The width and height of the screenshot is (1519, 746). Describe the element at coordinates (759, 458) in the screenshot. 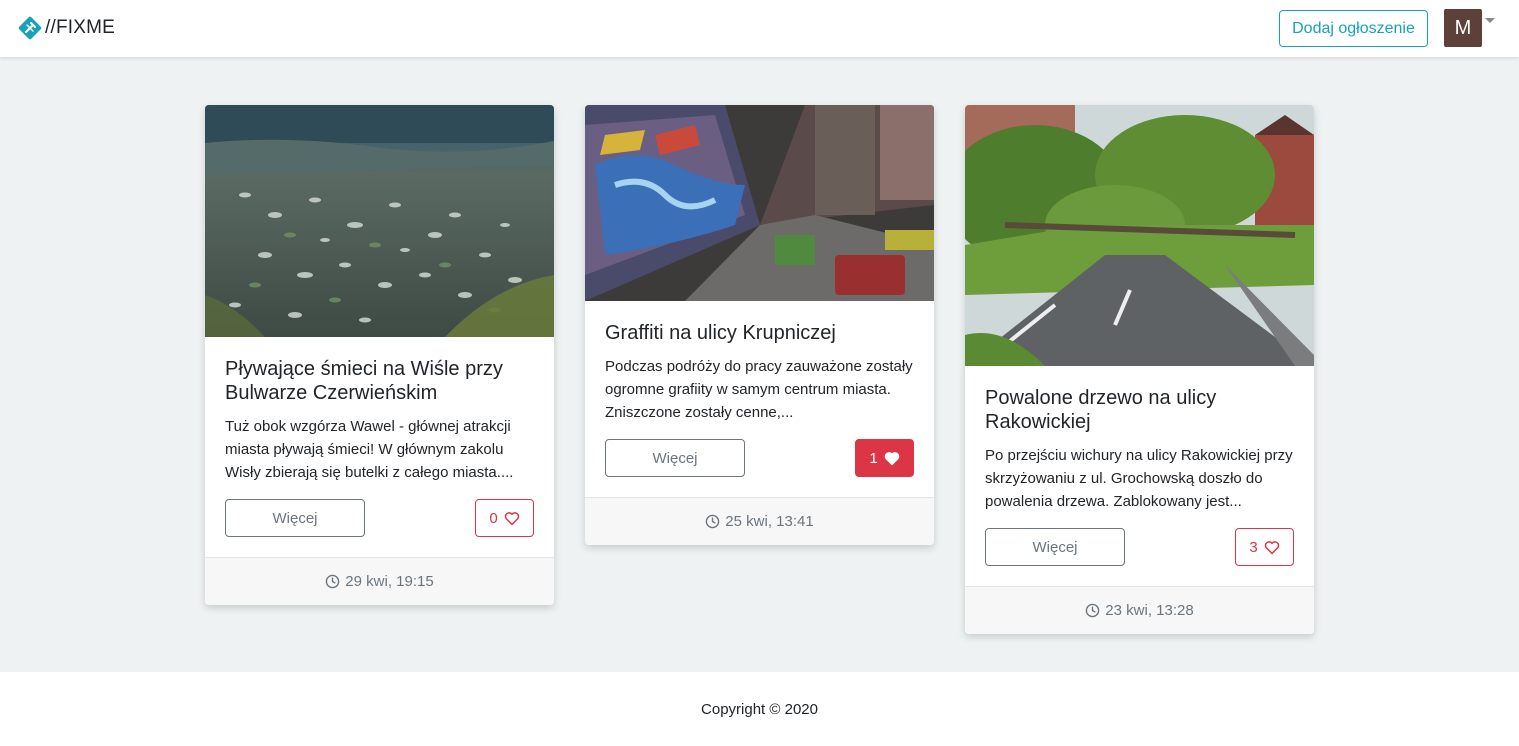

I see `card-actions: Więcej 1` at that location.